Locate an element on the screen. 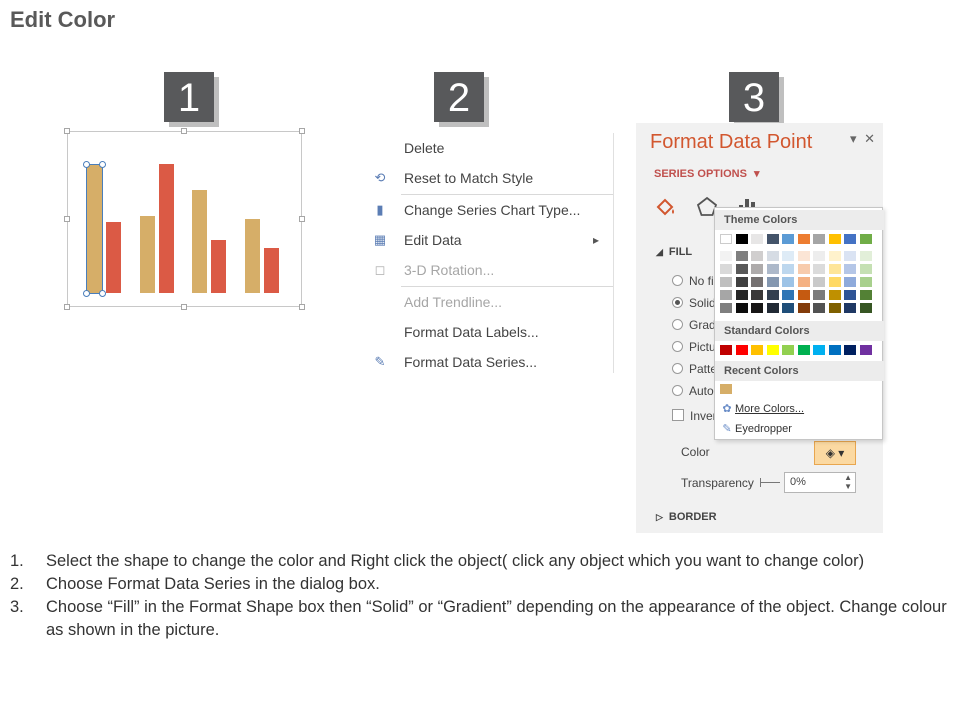 Image resolution: width=960 pixels, height=720 pixels. fill-option-radio: No fi is located at coordinates (693, 281).